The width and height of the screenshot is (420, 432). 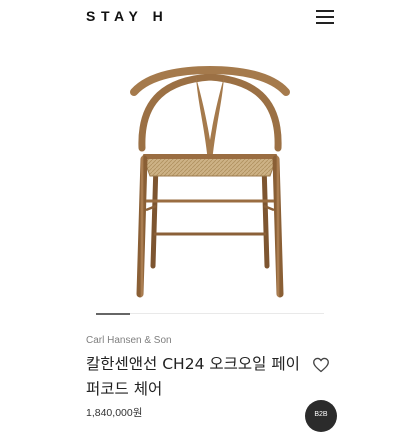 I want to click on site-logo: STAY H, so click(x=127, y=16).